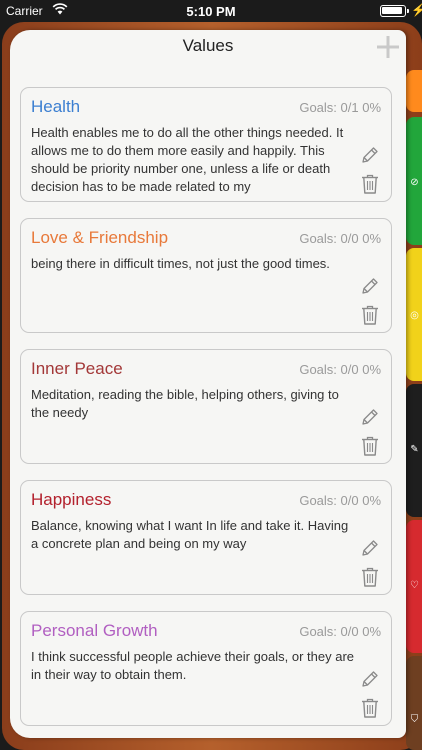 This screenshot has width=422, height=750. I want to click on add-value-button, so click(388, 47).